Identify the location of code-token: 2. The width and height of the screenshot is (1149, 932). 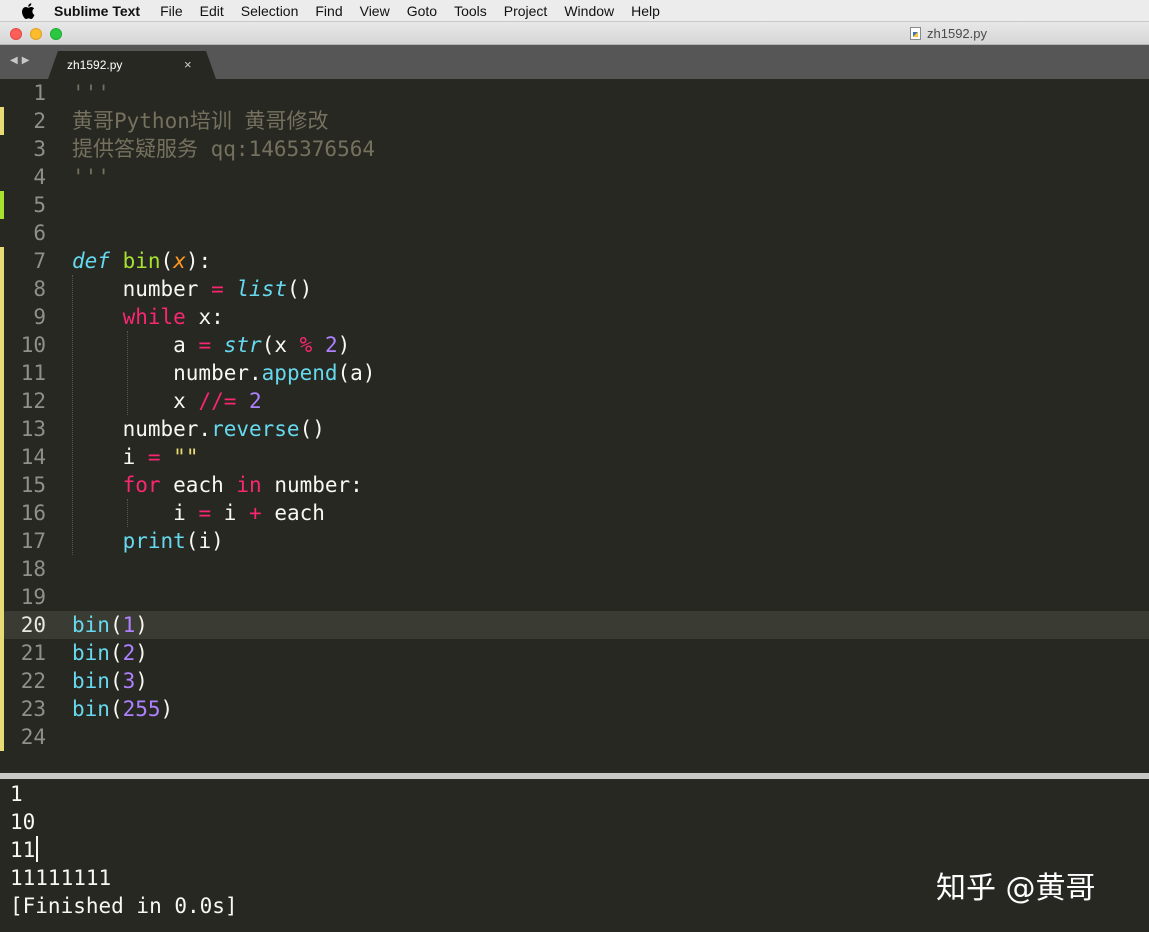
(331, 345).